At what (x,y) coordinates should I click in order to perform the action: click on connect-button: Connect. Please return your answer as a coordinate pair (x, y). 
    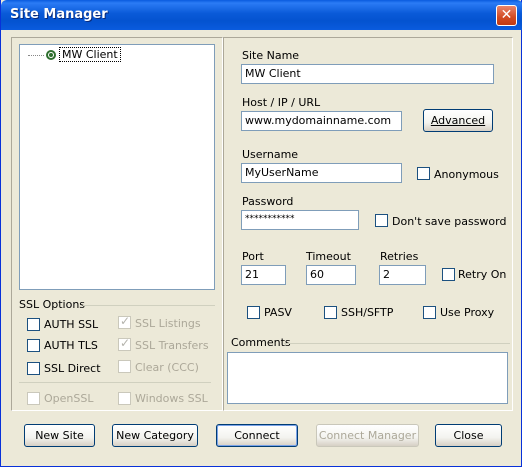
    Looking at the image, I should click on (257, 435).